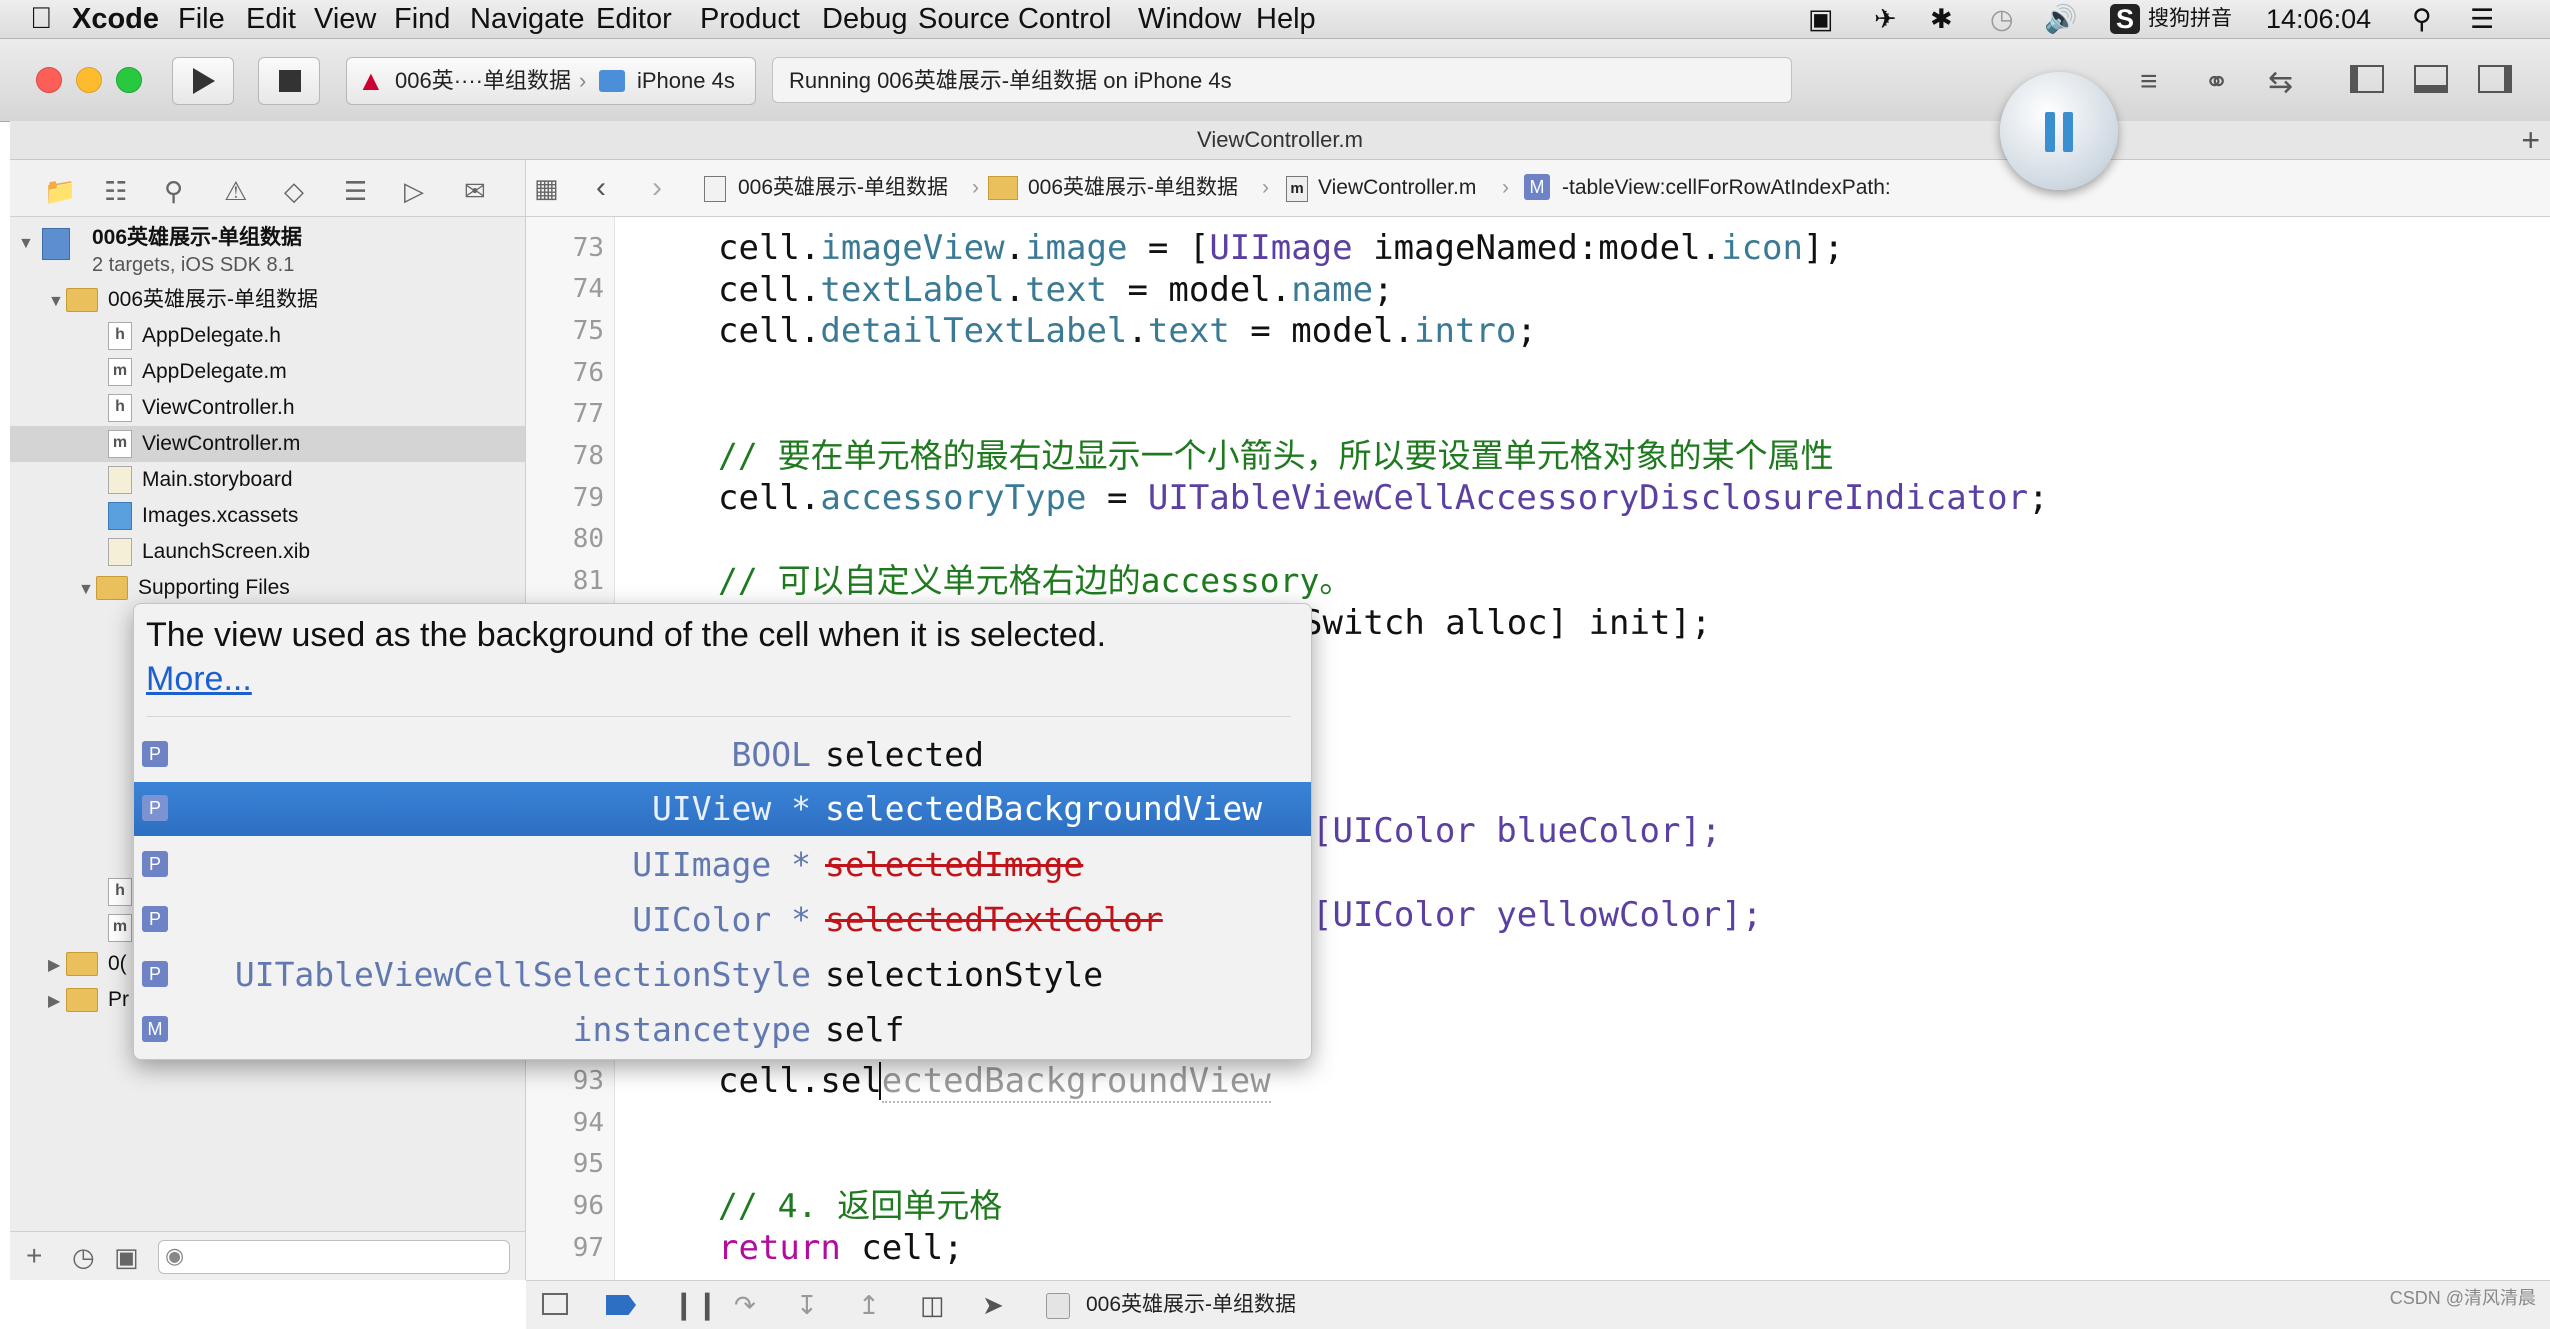  I want to click on assistant-editor-icon: ⚭, so click(2216, 82).